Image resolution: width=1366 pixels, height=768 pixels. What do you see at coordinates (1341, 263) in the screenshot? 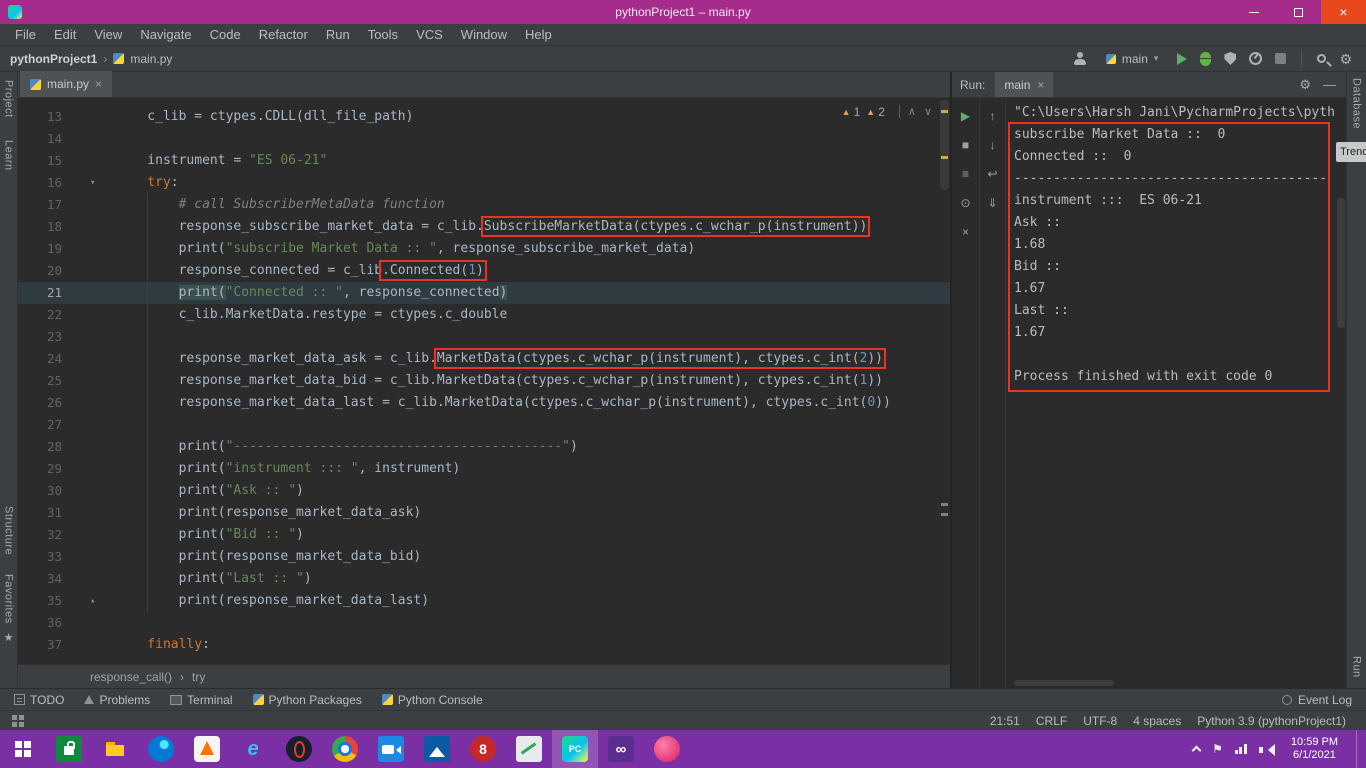
I see `console-vscrollbar` at bounding box center [1341, 263].